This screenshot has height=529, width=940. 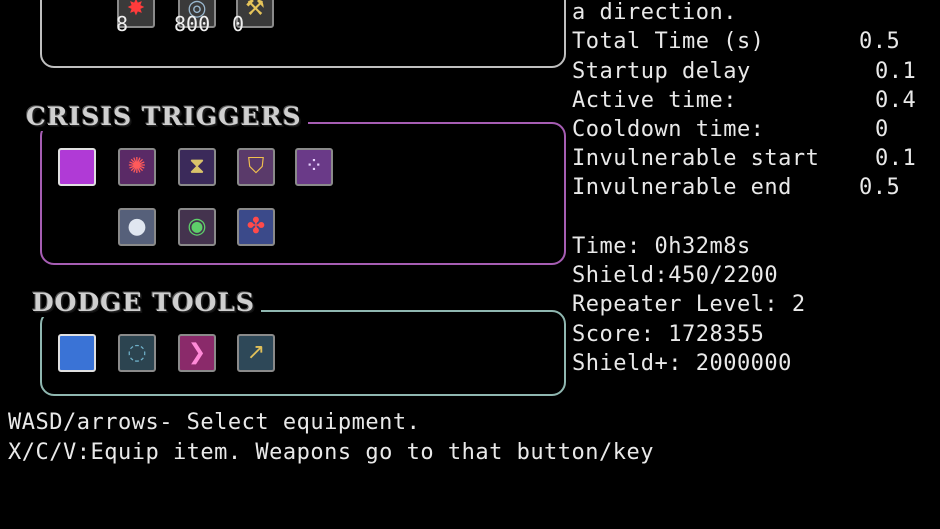 What do you see at coordinates (896, 100) in the screenshot?
I see `stat-active-time-value: 0.4` at bounding box center [896, 100].